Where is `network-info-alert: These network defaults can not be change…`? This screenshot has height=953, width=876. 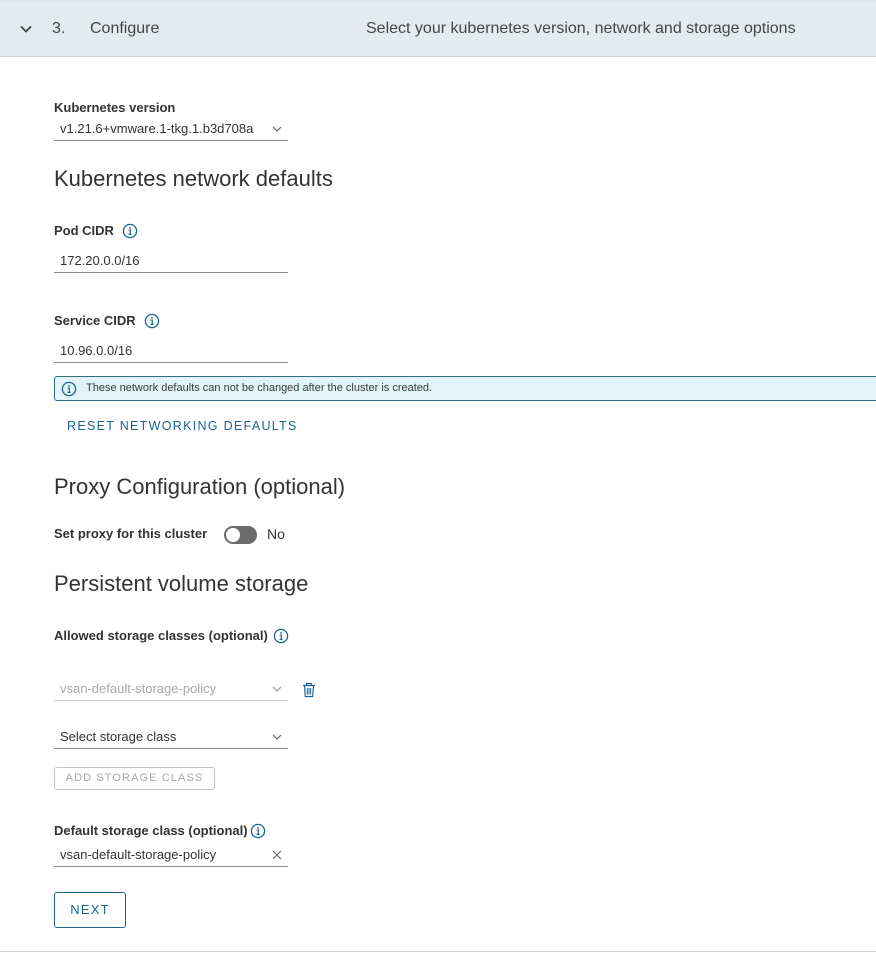 network-info-alert: These network defaults can not be change… is located at coordinates (465, 388).